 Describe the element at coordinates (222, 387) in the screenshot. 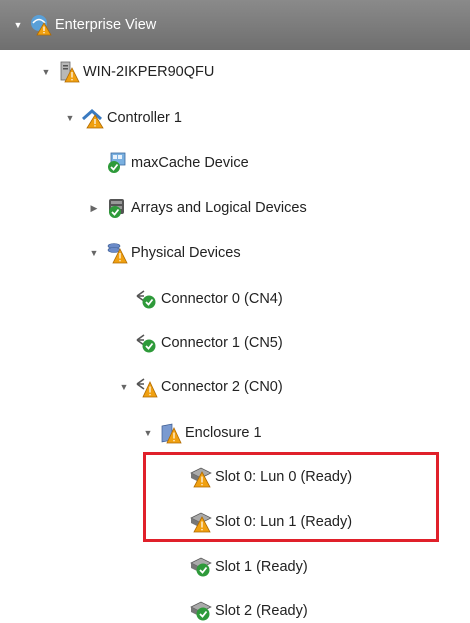

I see `tree-node-label: Connector 2 (CN0)` at that location.